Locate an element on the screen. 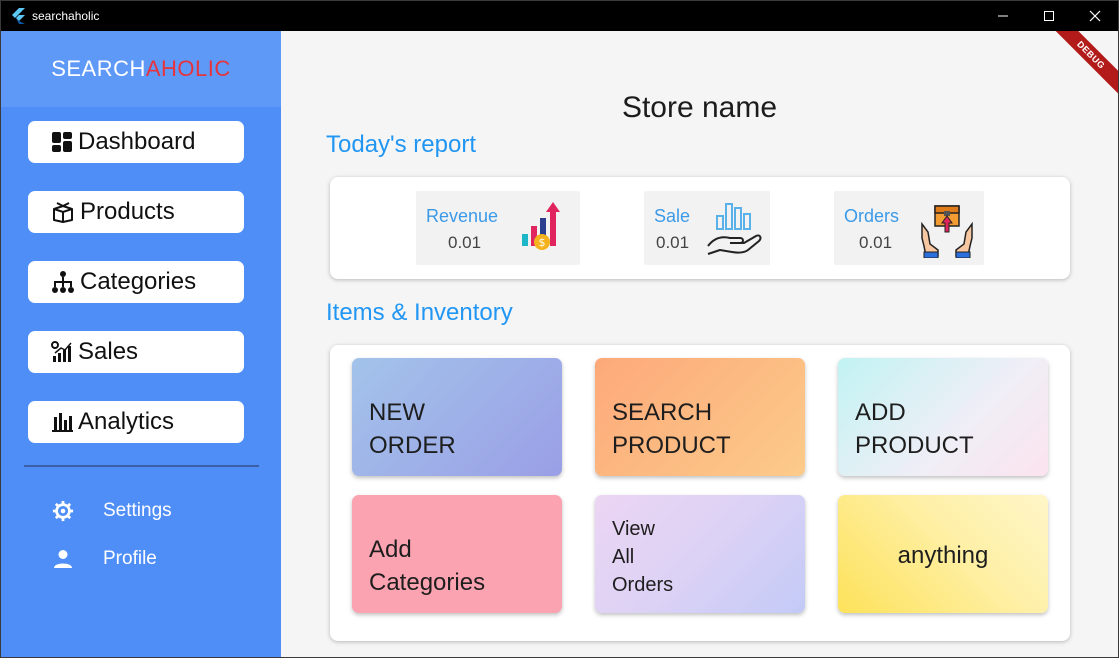 The image size is (1119, 658). brand-part1: SEARCH is located at coordinates (98, 68).